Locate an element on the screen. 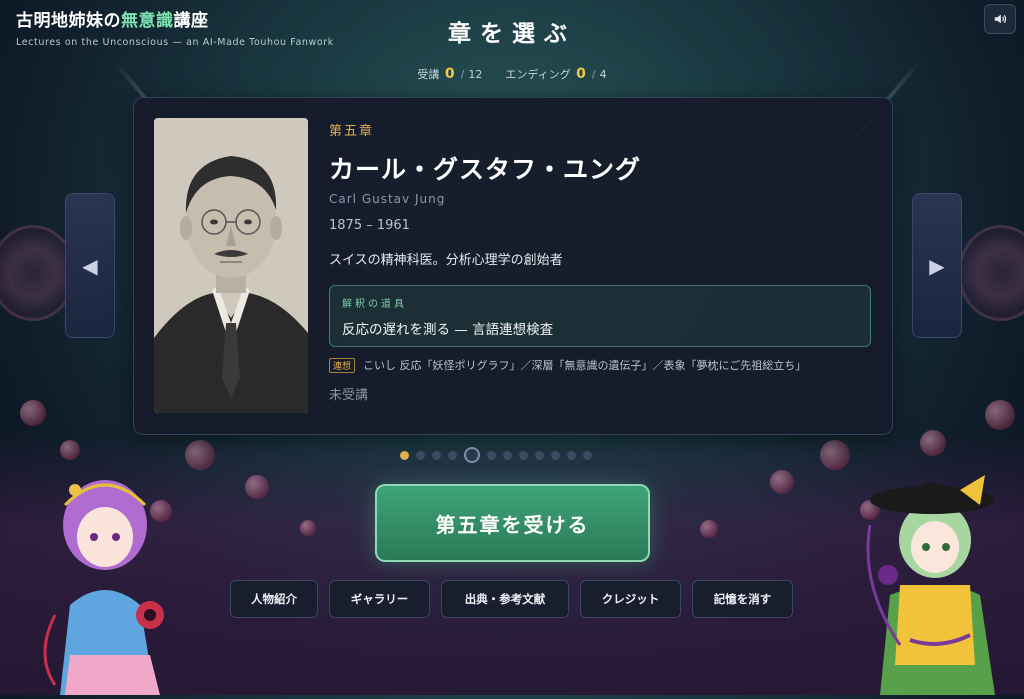 The width and height of the screenshot is (1024, 699). endings-count: 0 is located at coordinates (581, 74).